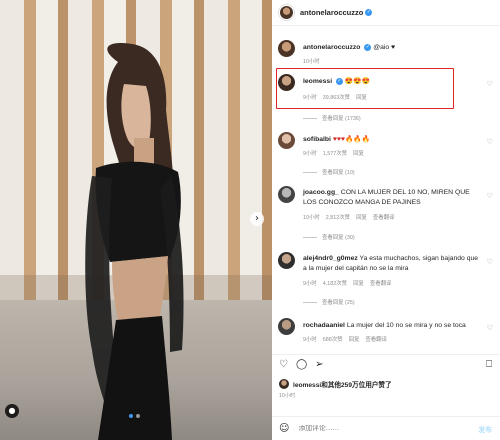 Image resolution: width=500 pixels, height=440 pixels. What do you see at coordinates (393, 140) in the screenshot?
I see `comment-text-line: sofibalbi ♥♥♥🔥🔥🔥` at bounding box center [393, 140].